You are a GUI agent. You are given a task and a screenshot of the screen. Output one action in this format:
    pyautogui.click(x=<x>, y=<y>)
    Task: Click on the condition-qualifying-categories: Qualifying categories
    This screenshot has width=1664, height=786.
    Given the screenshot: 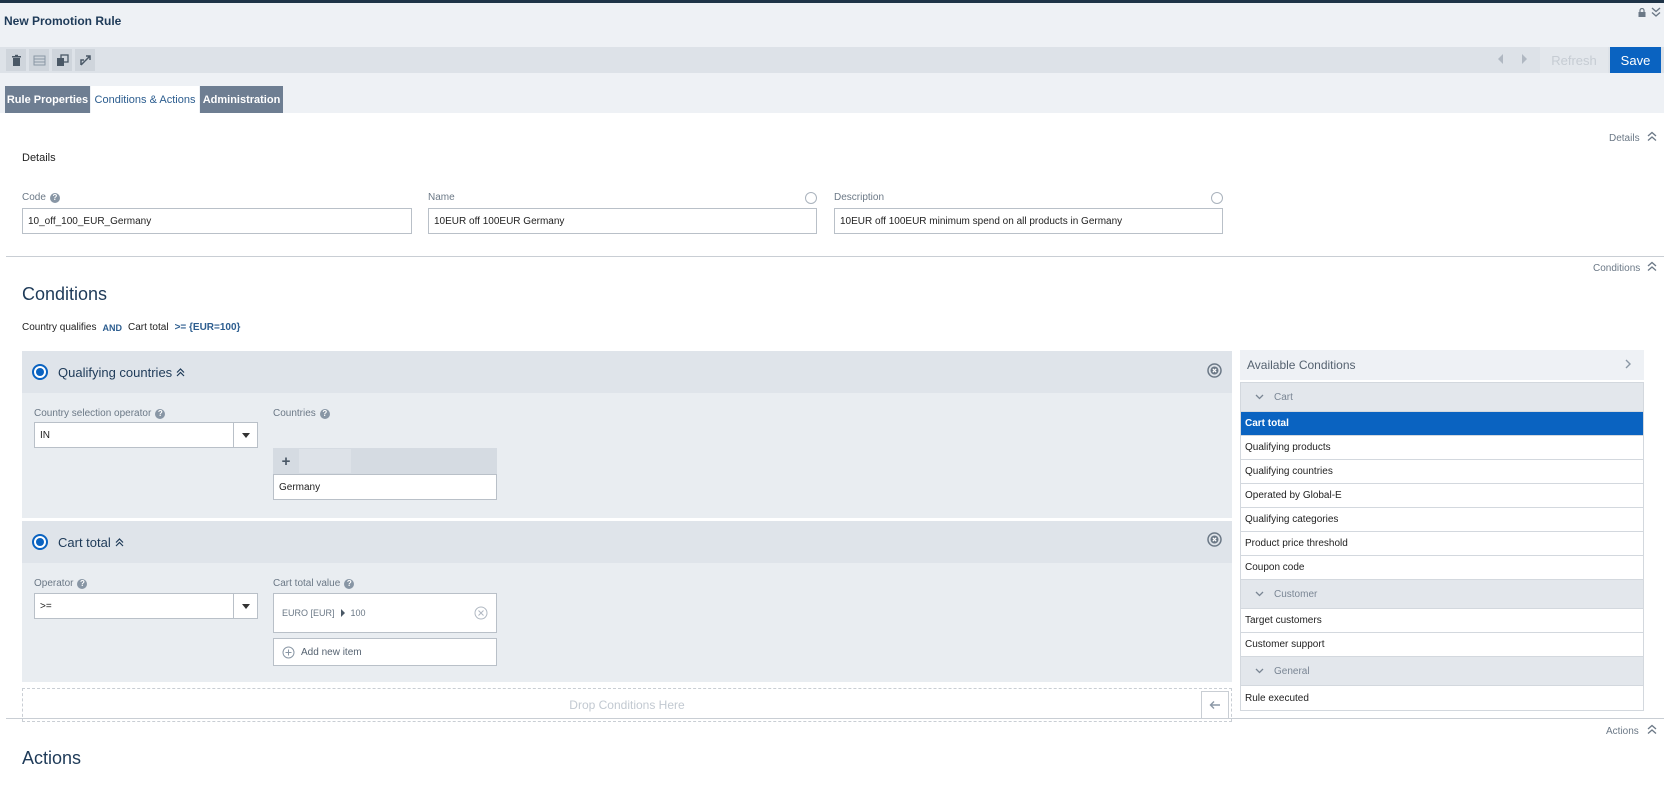 What is the action you would take?
    pyautogui.click(x=1442, y=520)
    